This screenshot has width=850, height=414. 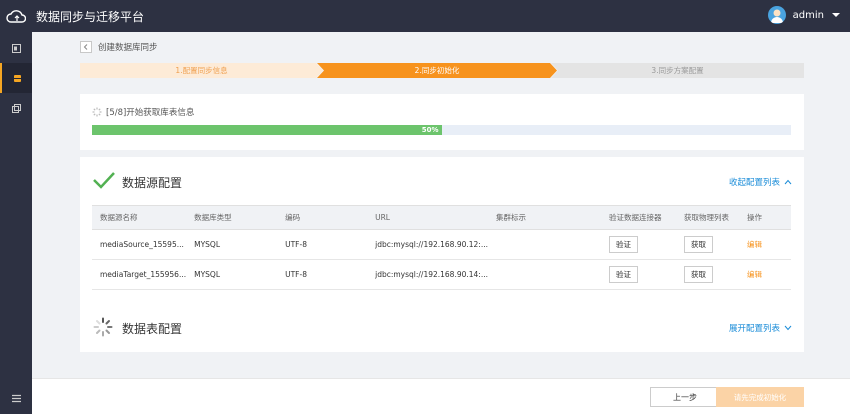 I want to click on page-title: 创建数据库同步, so click(x=128, y=48).